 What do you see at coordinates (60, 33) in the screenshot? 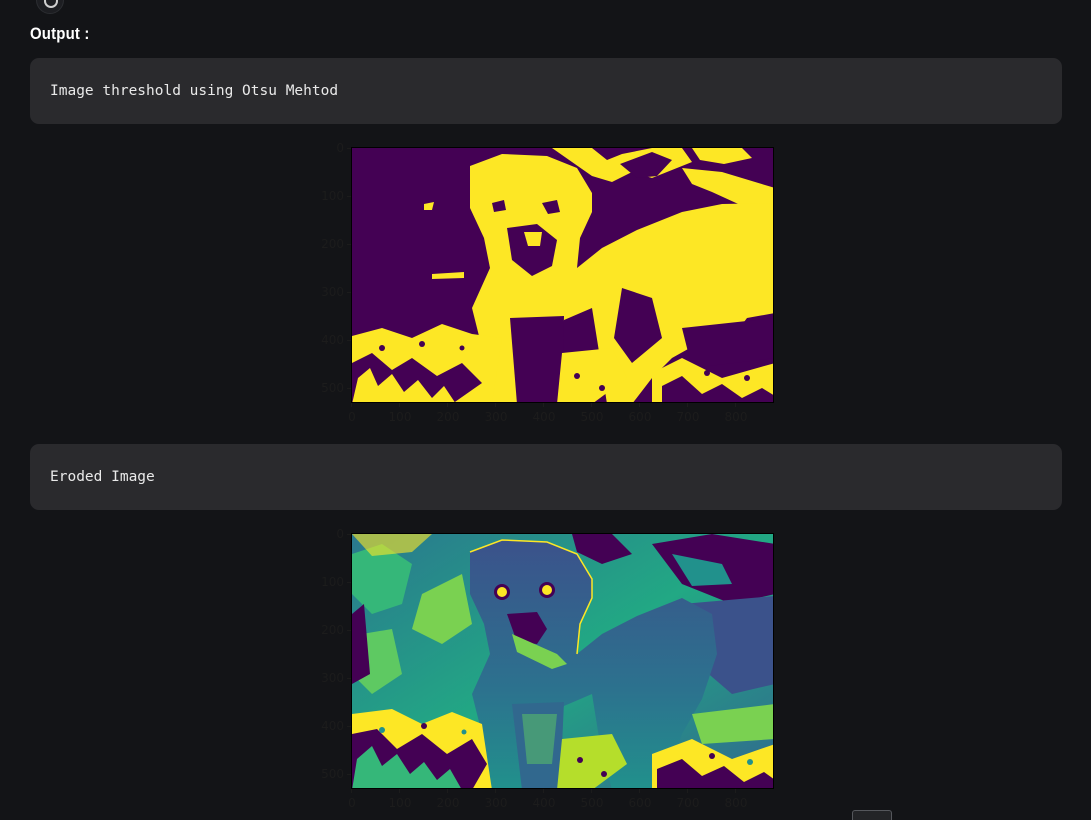
I see `output-label: Output :` at bounding box center [60, 33].